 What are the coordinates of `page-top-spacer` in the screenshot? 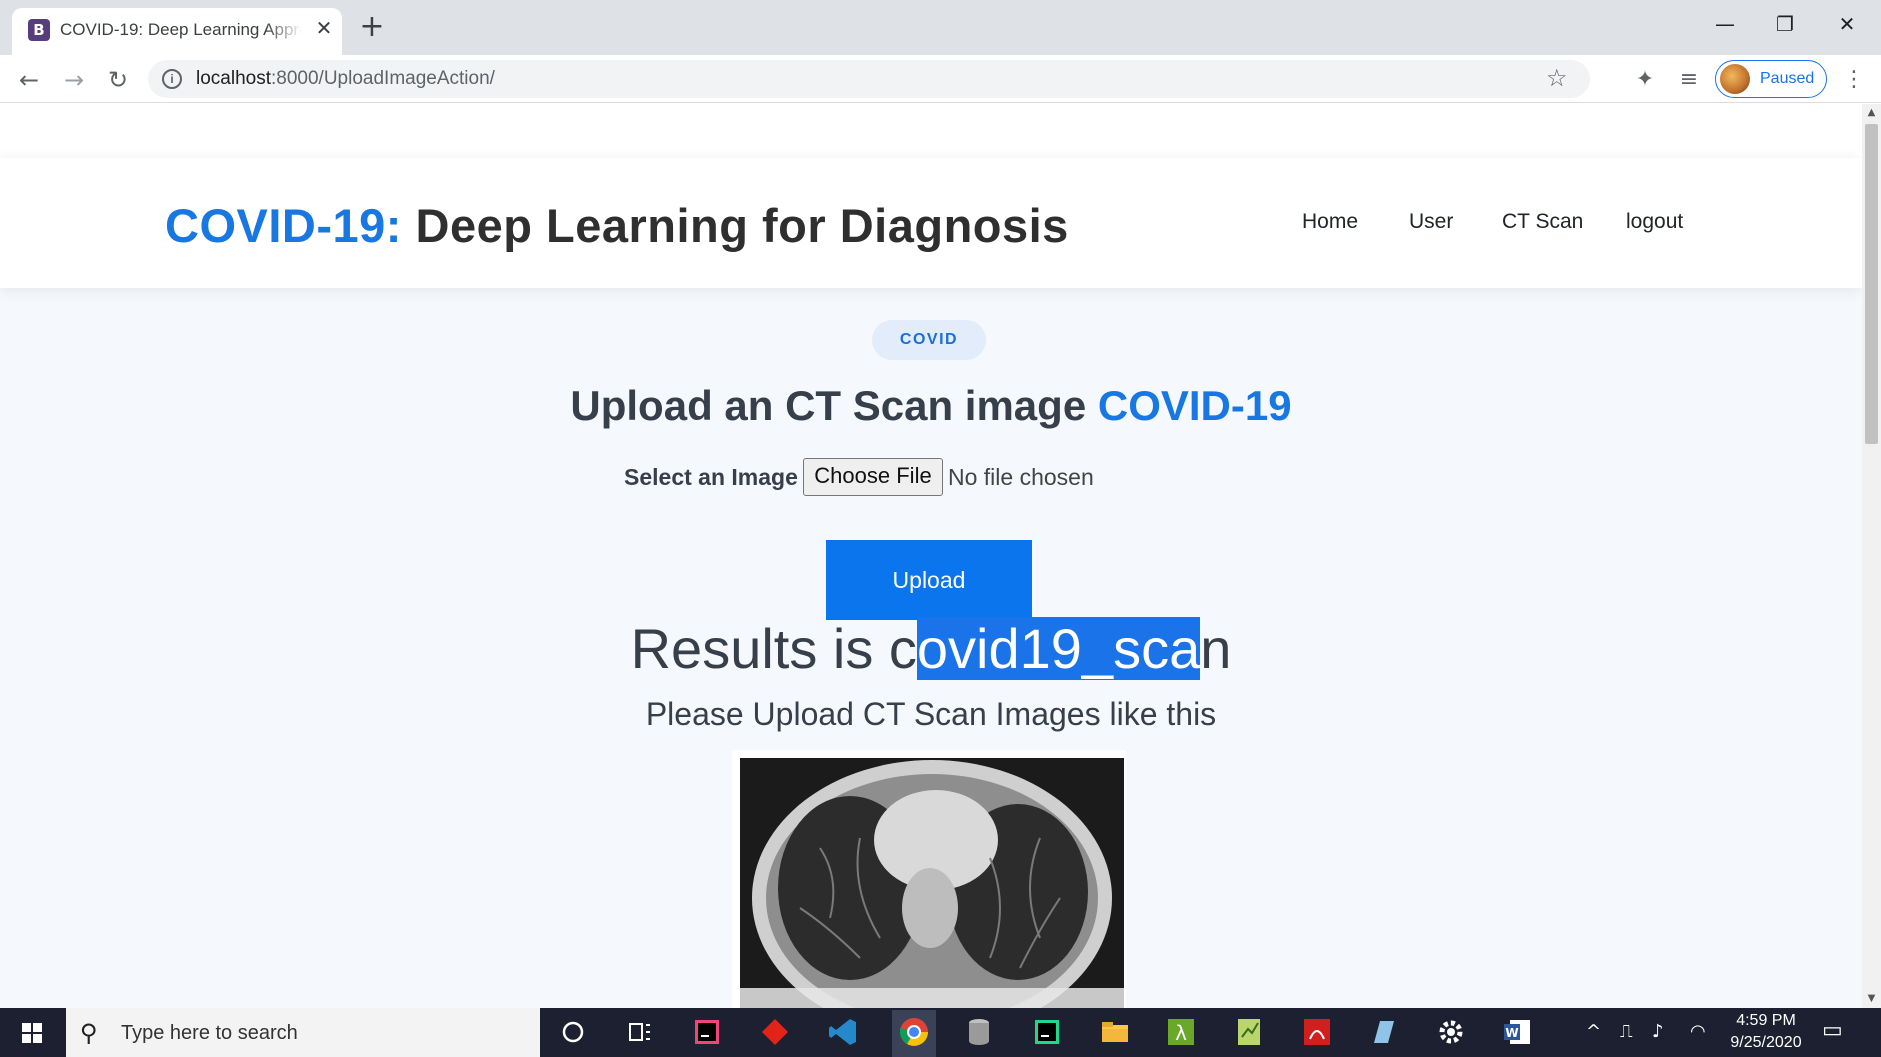 It's located at (931, 131).